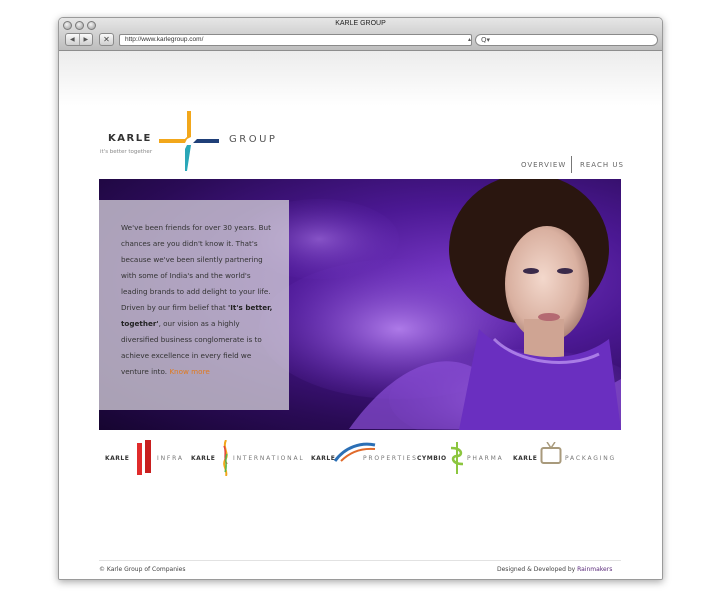 The width and height of the screenshot is (720, 600). I want to click on know-more-link: Know more, so click(189, 371).